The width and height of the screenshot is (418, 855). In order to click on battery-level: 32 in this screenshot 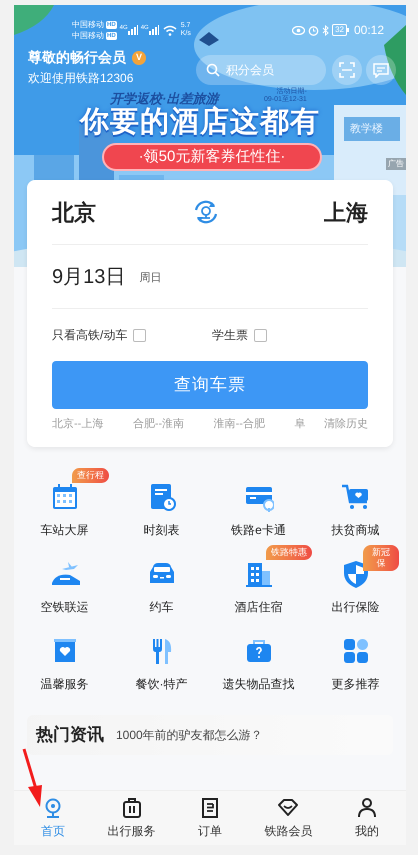, I will do `click(339, 30)`.